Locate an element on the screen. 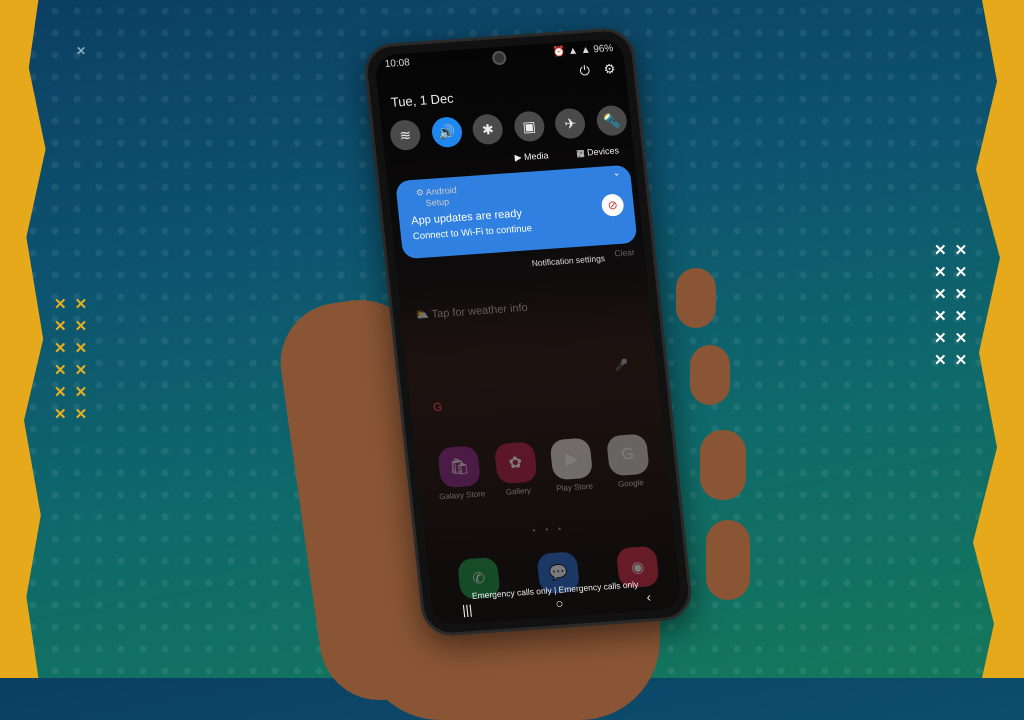  rotation-lock-icon: ▣ is located at coordinates (529, 126).